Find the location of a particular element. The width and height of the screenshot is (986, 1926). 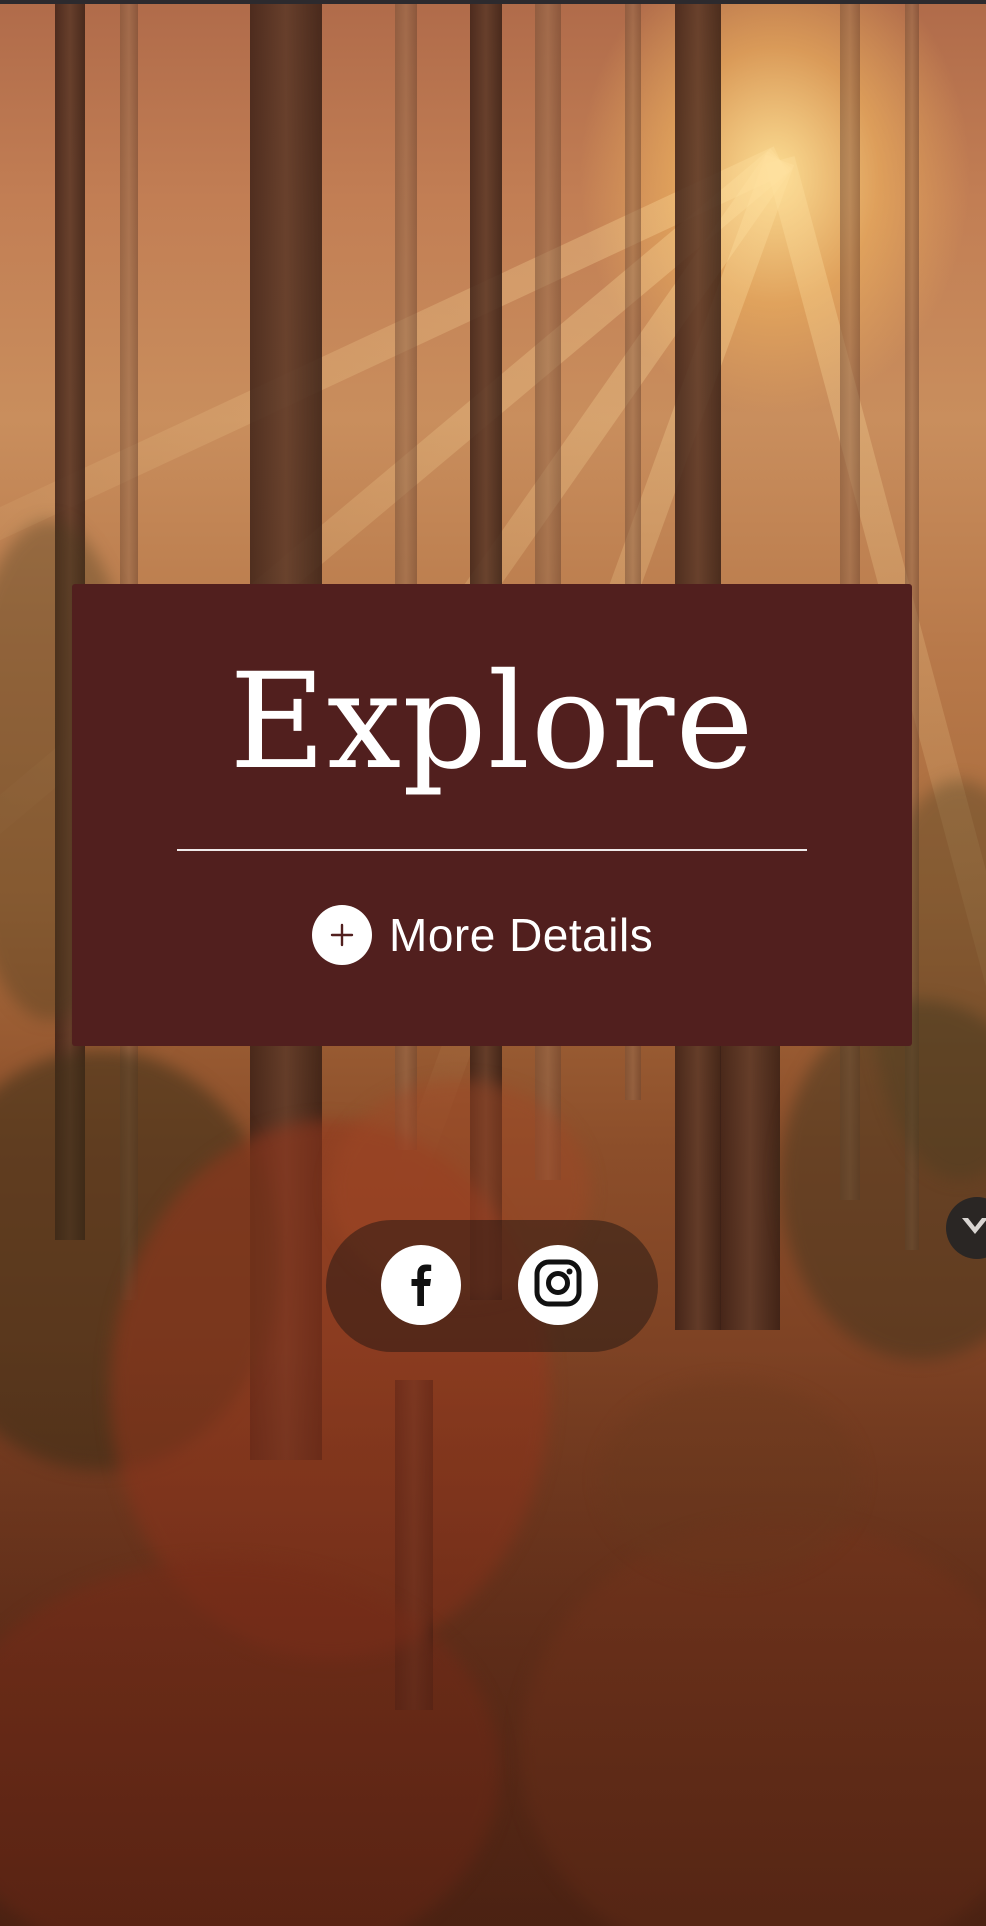

facebook-button is located at coordinates (421, 1285).